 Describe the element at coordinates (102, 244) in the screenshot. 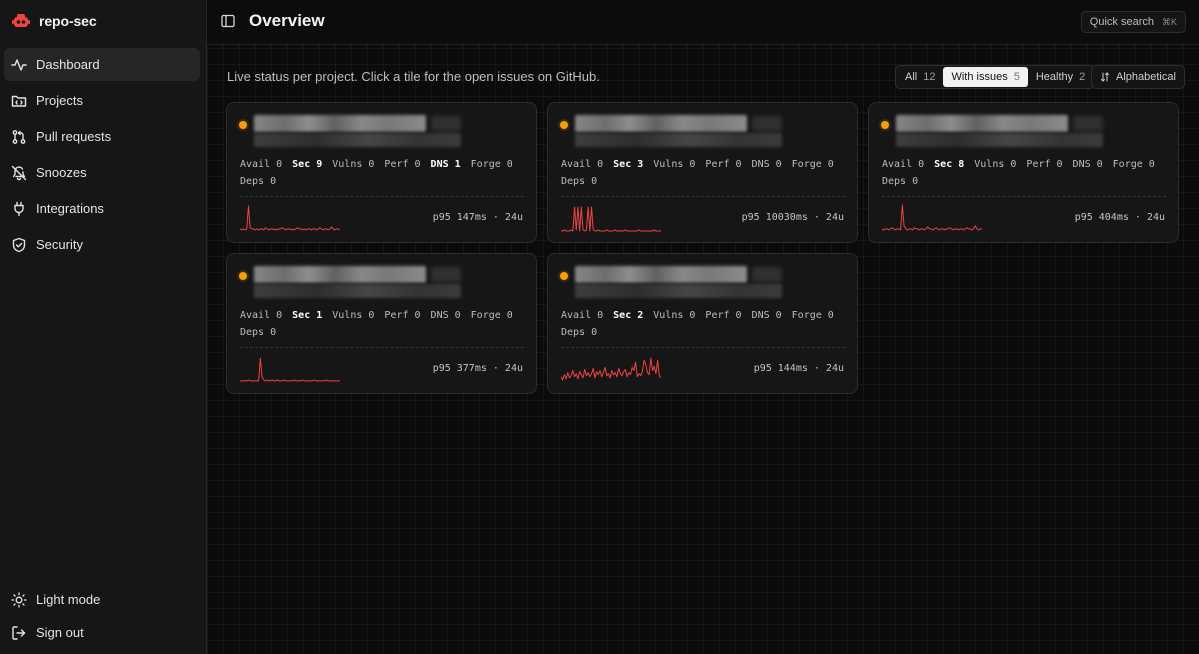

I see `sidebar-item-security: Security` at that location.